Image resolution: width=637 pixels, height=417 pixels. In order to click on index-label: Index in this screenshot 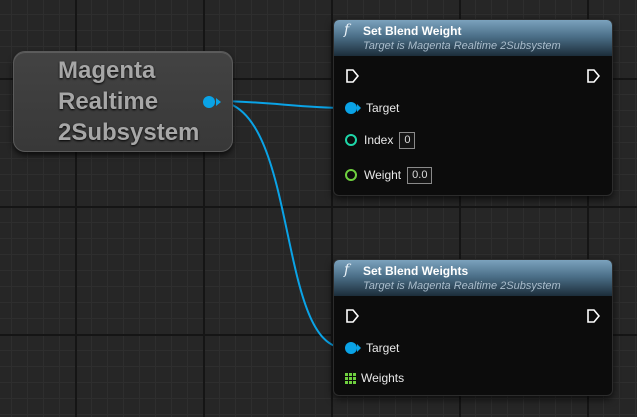, I will do `click(379, 140)`.